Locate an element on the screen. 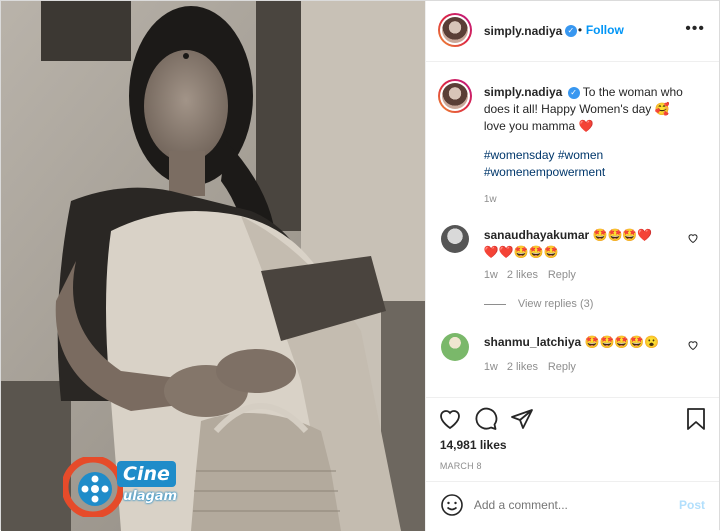 This screenshot has height=531, width=720. caption-hashtags: #womensday #women #womenempowerment is located at coordinates (564, 164).